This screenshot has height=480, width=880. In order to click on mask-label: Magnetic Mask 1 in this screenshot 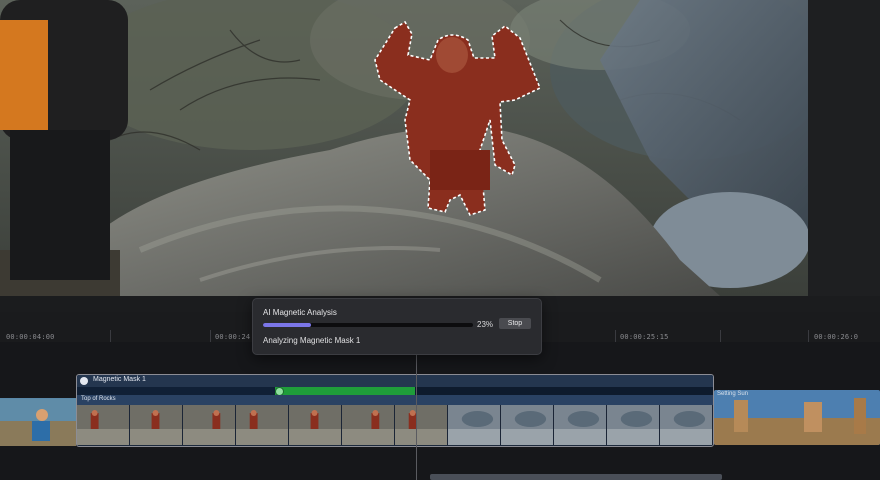, I will do `click(119, 379)`.